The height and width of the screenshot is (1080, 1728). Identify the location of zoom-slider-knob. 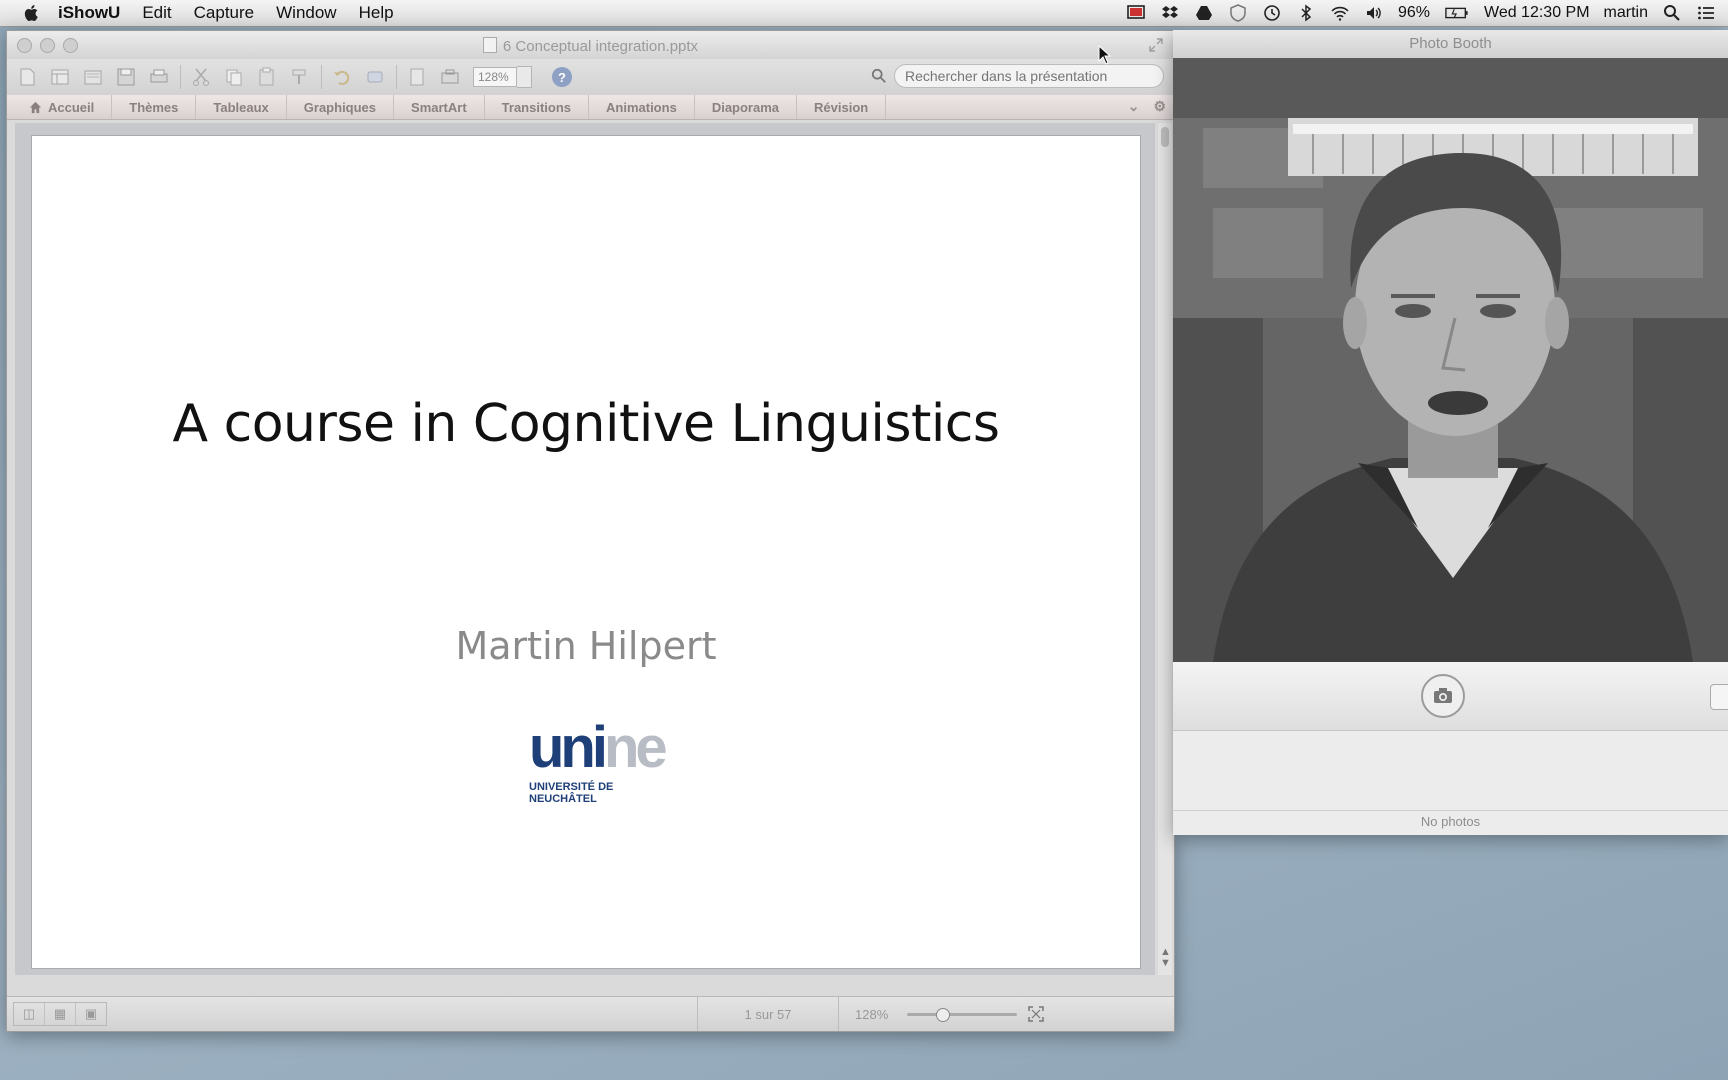
(943, 1015).